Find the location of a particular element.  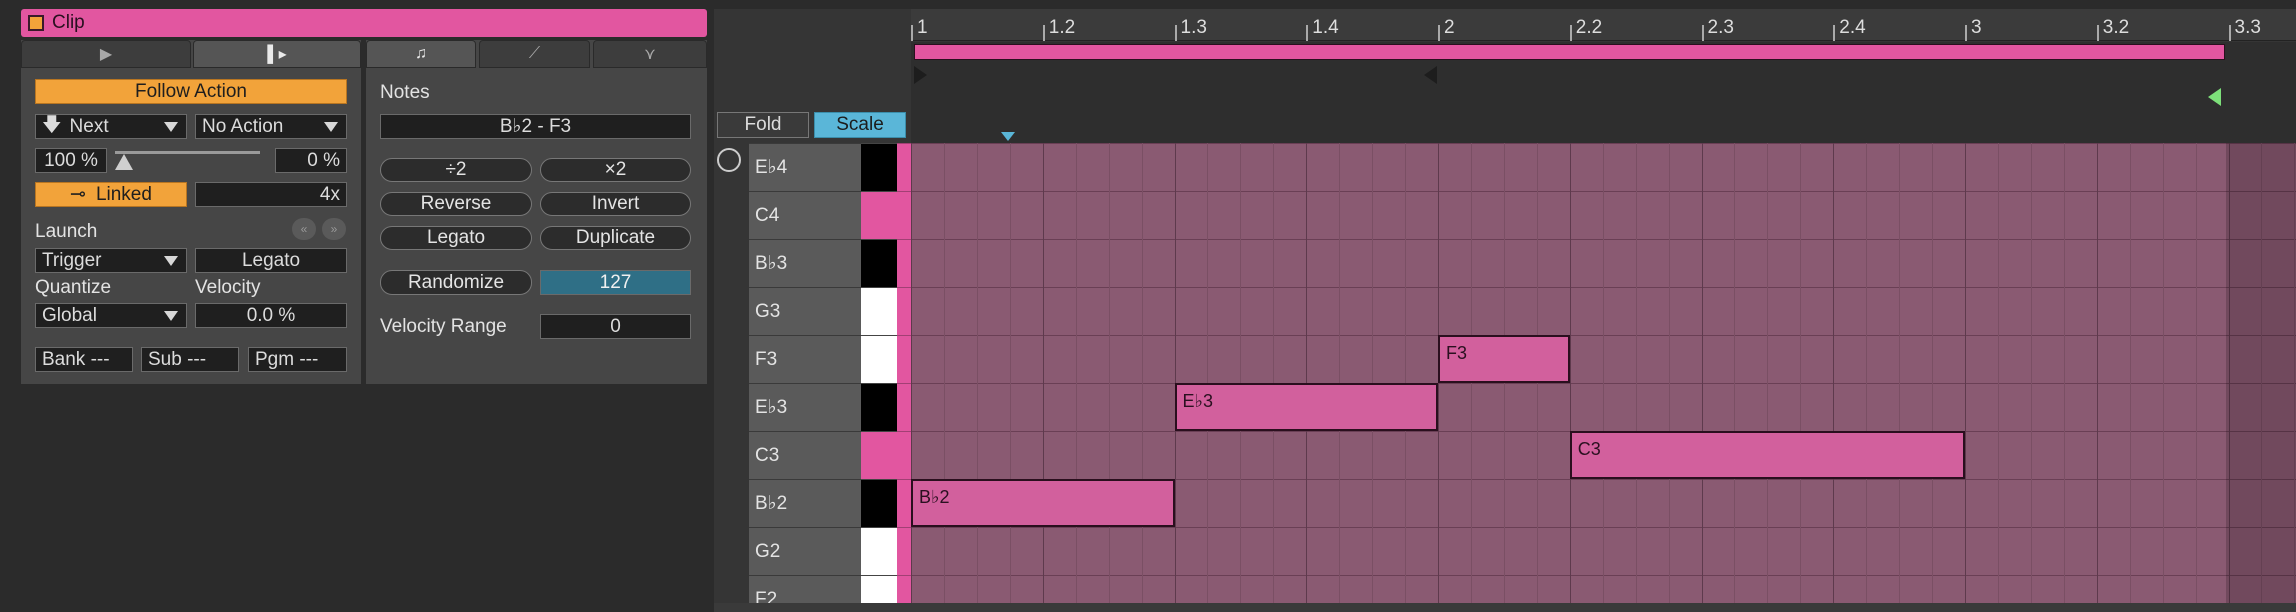

tab-mpe: ⋎ is located at coordinates (650, 54).